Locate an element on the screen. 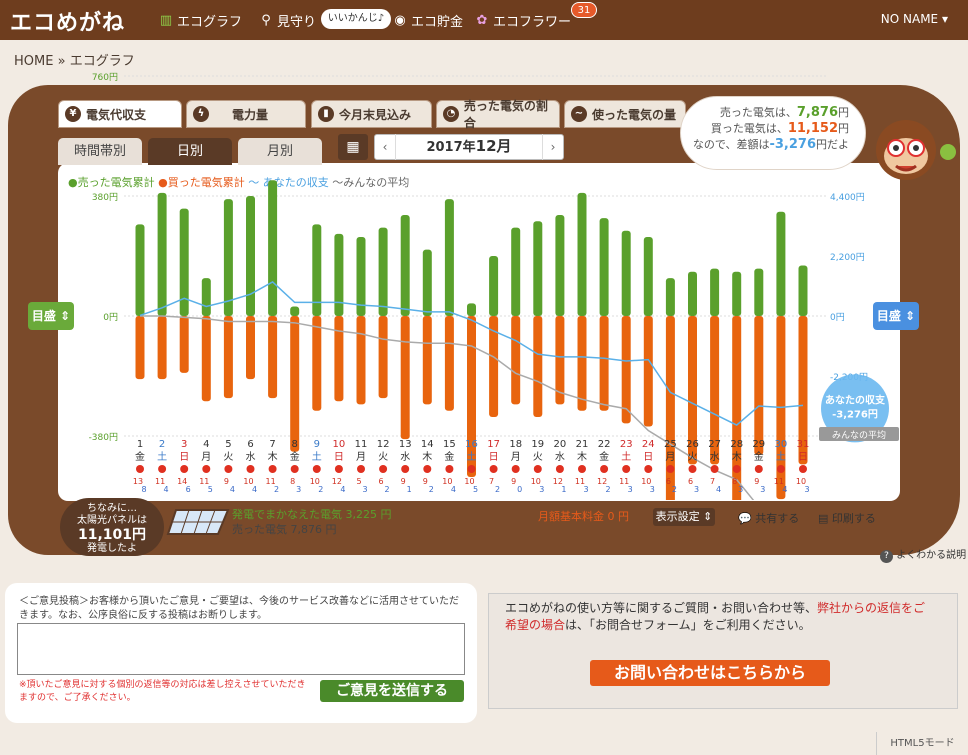 Image resolution: width=968 pixels, height=755 pixels. help-link: ? よくわかる説明 is located at coordinates (923, 554).